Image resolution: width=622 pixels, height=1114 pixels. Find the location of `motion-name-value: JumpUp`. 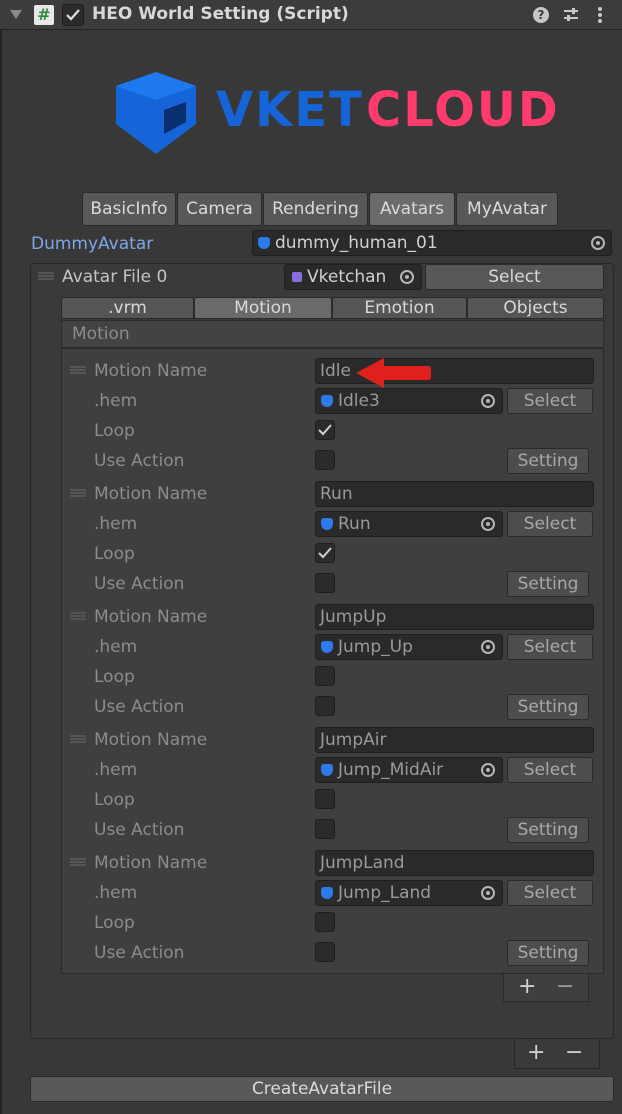

motion-name-value: JumpUp is located at coordinates (353, 617).